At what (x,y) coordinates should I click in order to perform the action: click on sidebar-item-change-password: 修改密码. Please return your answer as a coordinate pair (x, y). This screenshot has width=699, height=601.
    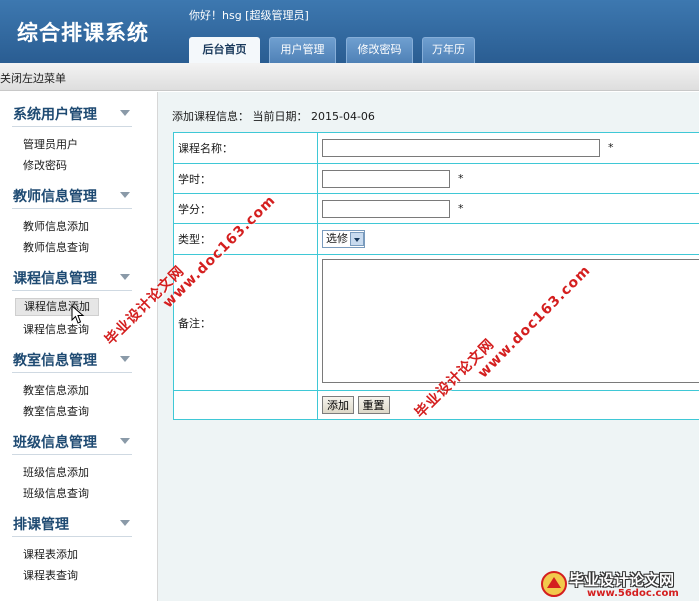
    Looking at the image, I should click on (45, 165).